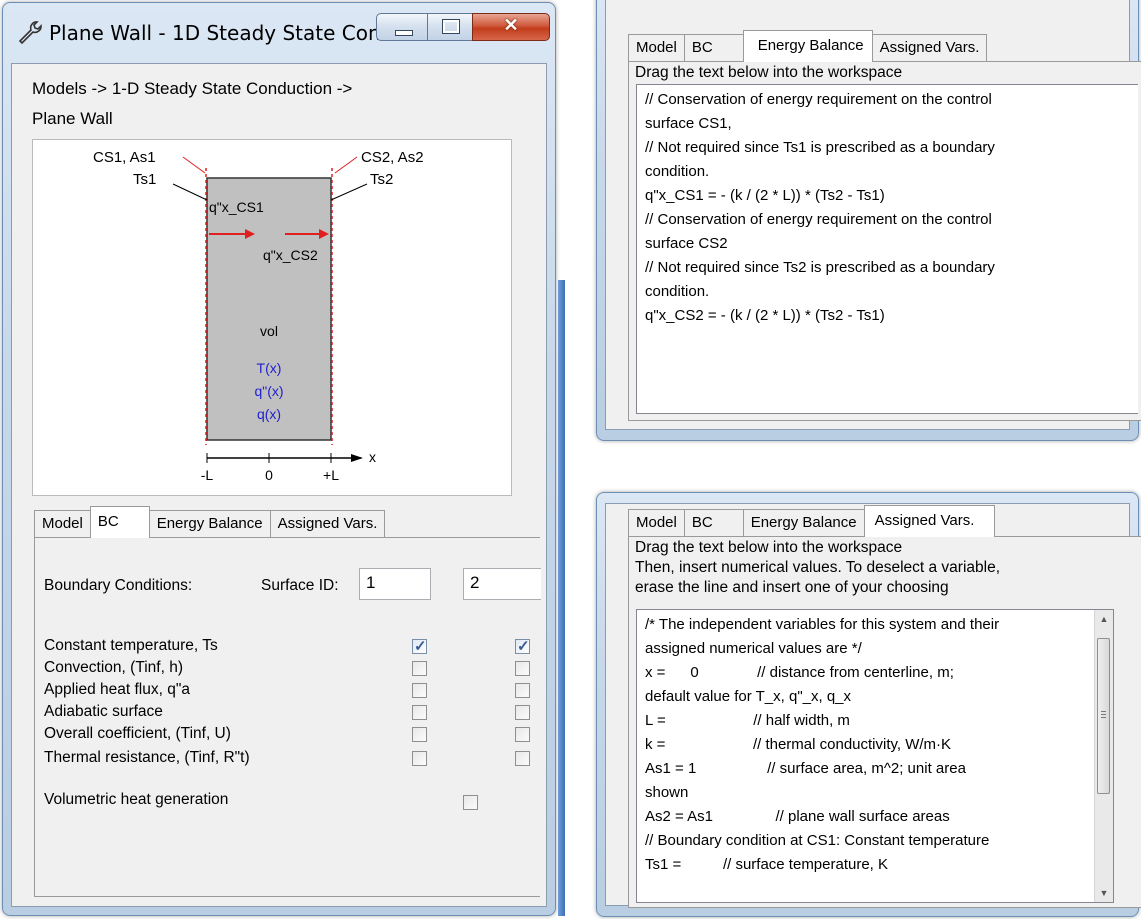 The width and height of the screenshot is (1141, 919). What do you see at coordinates (300, 585) in the screenshot?
I see `surface-id-label: Surface ID:` at bounding box center [300, 585].